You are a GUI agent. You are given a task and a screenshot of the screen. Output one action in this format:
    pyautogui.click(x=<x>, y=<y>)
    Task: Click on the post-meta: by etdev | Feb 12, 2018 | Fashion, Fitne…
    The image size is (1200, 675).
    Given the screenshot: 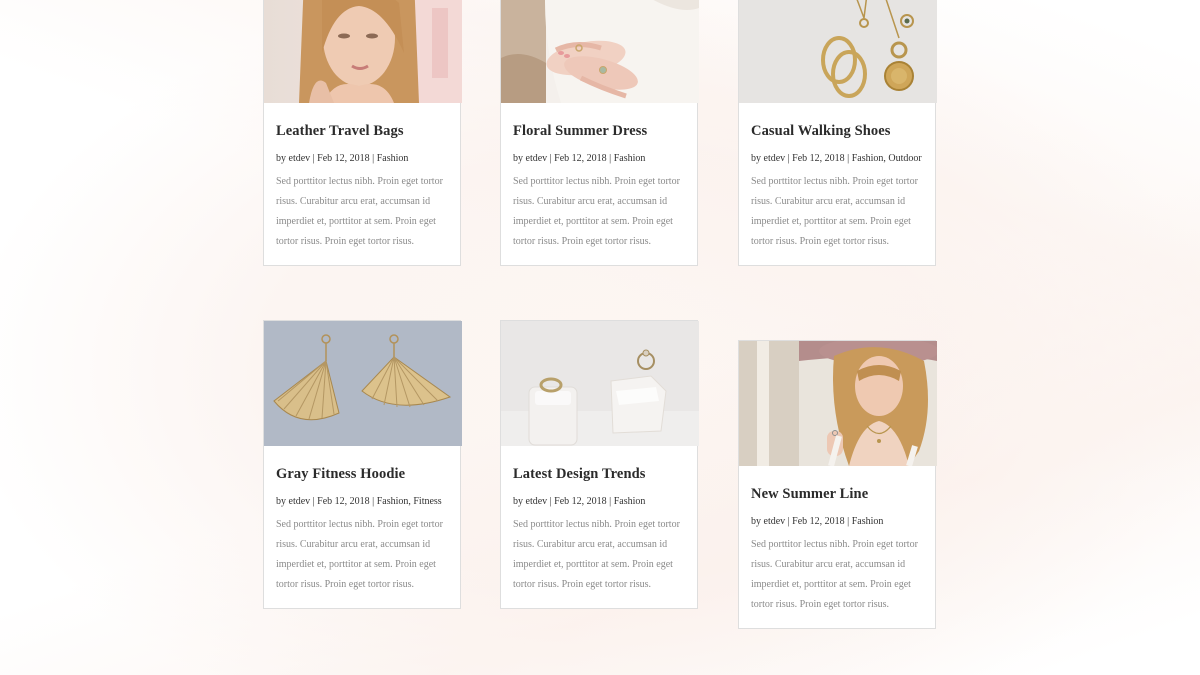 What is the action you would take?
    pyautogui.click(x=362, y=502)
    